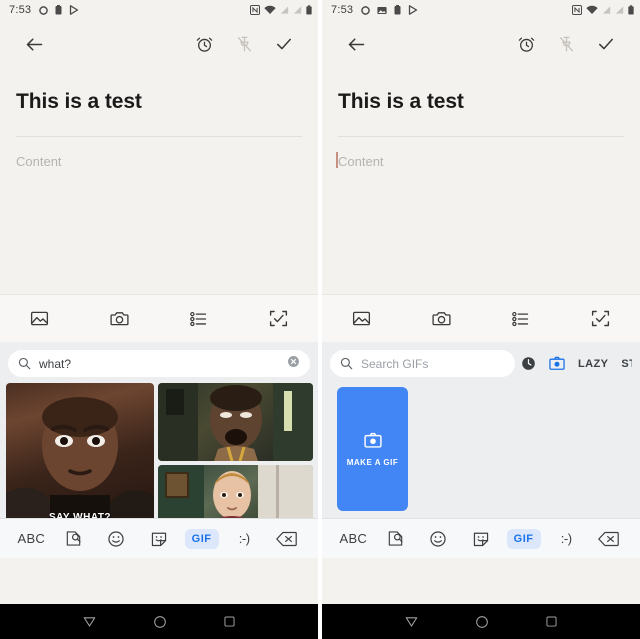 The image size is (640, 639). Describe the element at coordinates (577, 10) in the screenshot. I see `nfc-icon` at that location.